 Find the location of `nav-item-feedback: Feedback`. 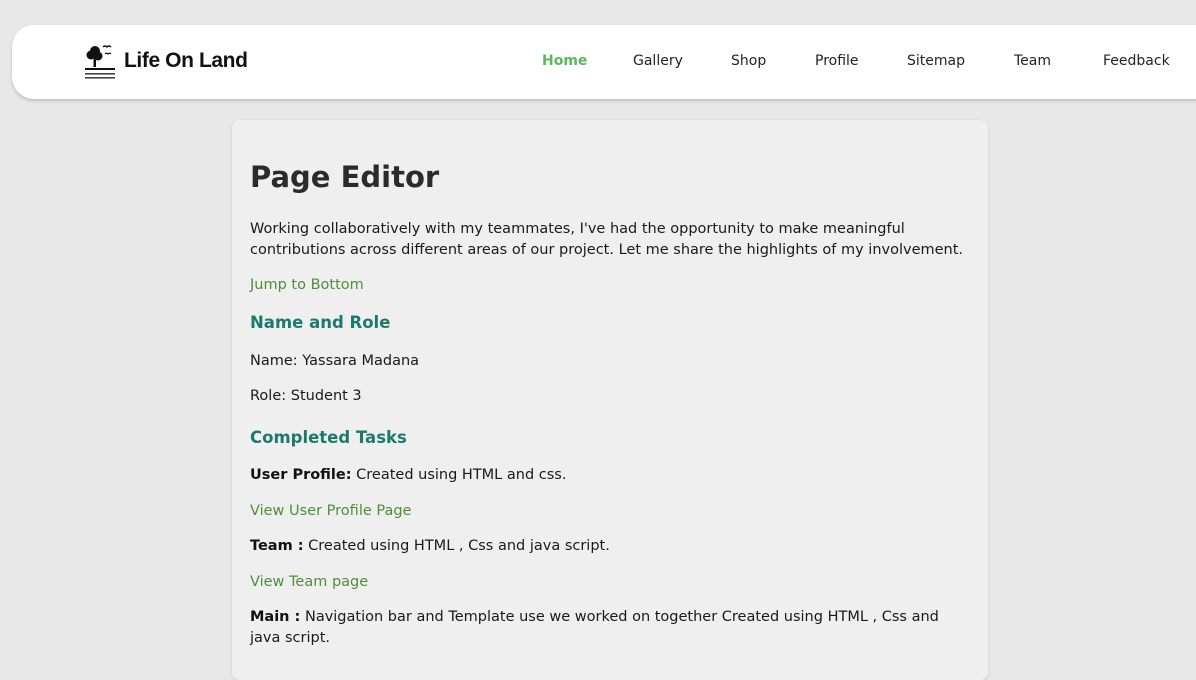

nav-item-feedback: Feedback is located at coordinates (1136, 61).